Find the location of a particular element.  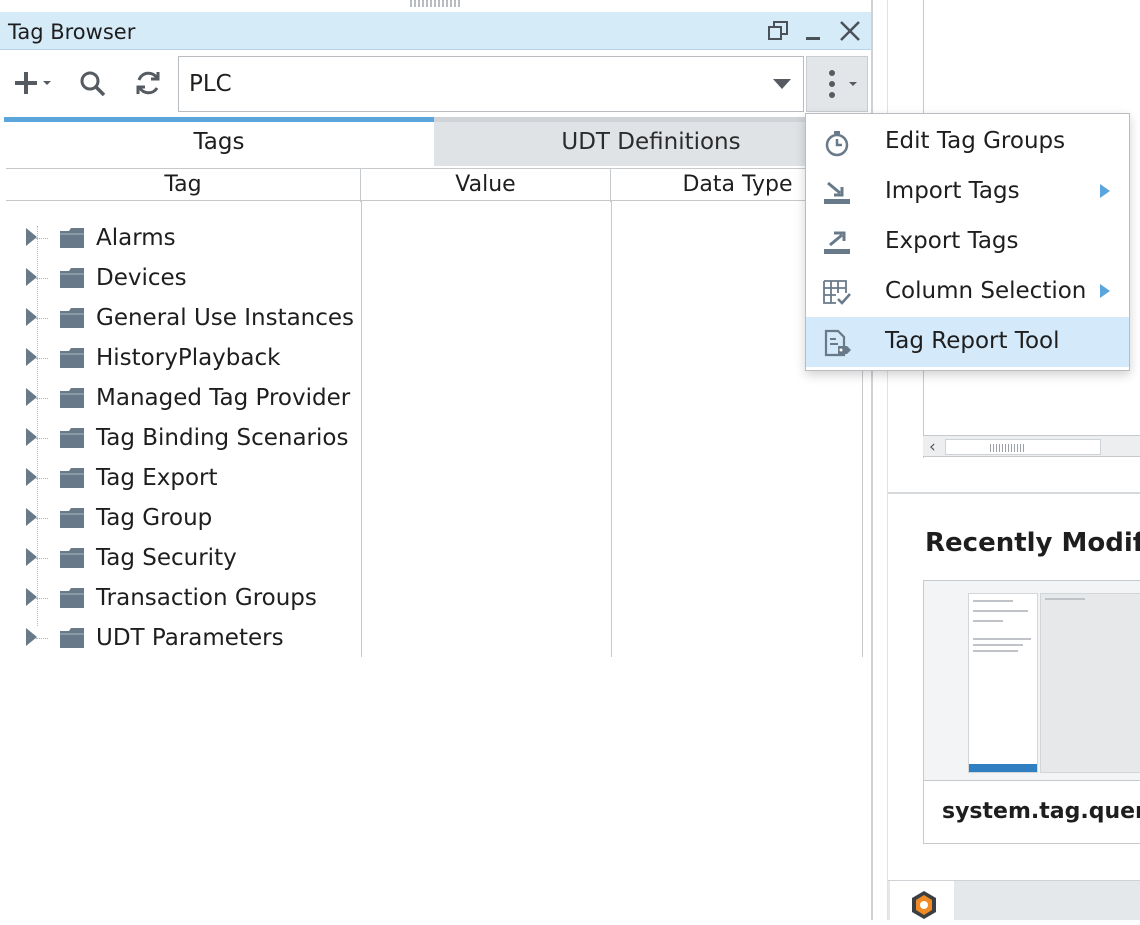

column-header-tag: Tag is located at coordinates (183, 185).